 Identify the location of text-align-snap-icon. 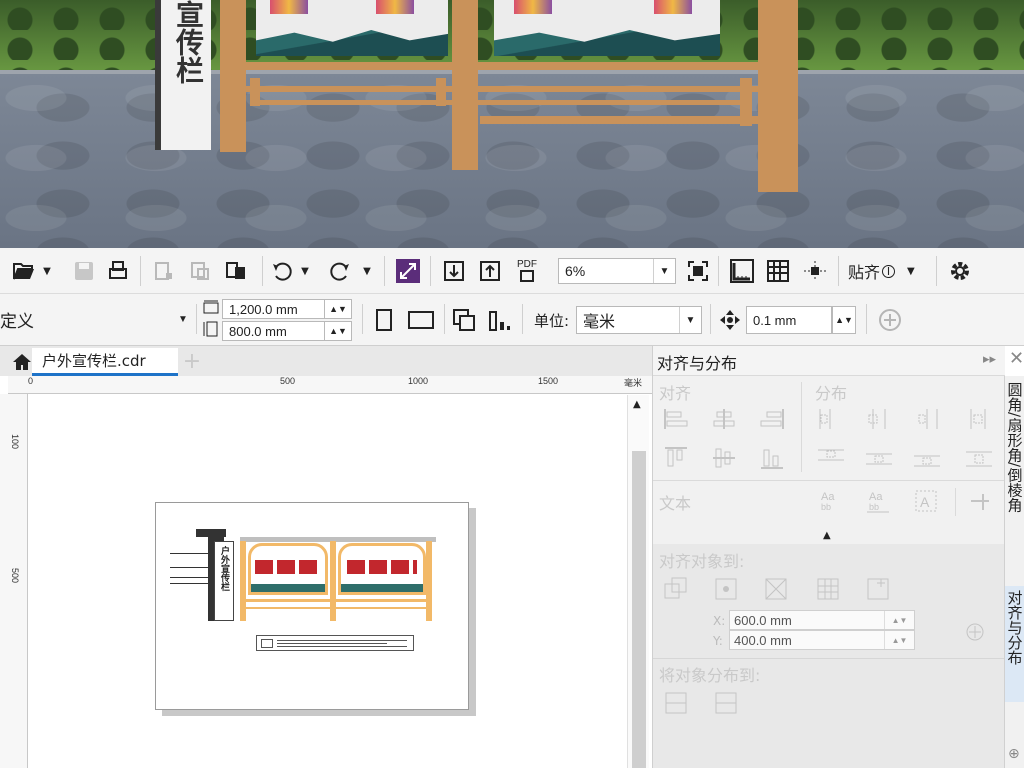
(981, 501).